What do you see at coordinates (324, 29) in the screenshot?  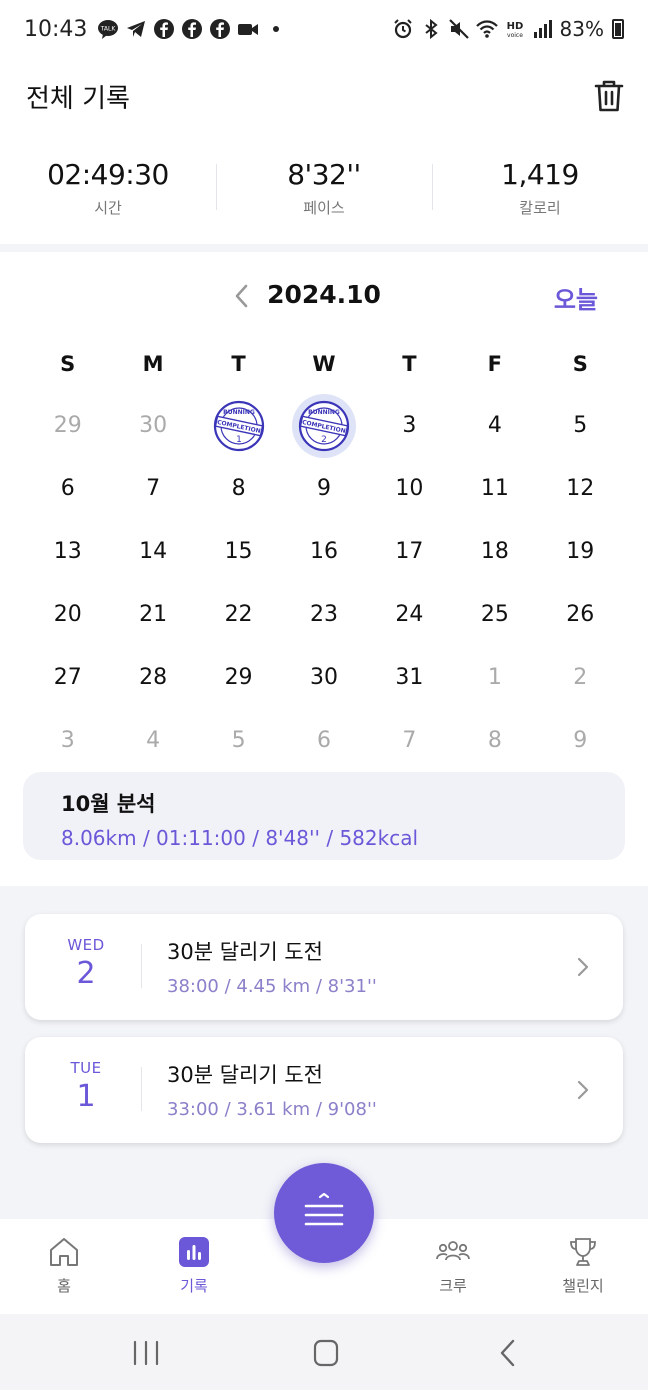 I see `status-bar: 10:43 TALK HD voice 83%` at bounding box center [324, 29].